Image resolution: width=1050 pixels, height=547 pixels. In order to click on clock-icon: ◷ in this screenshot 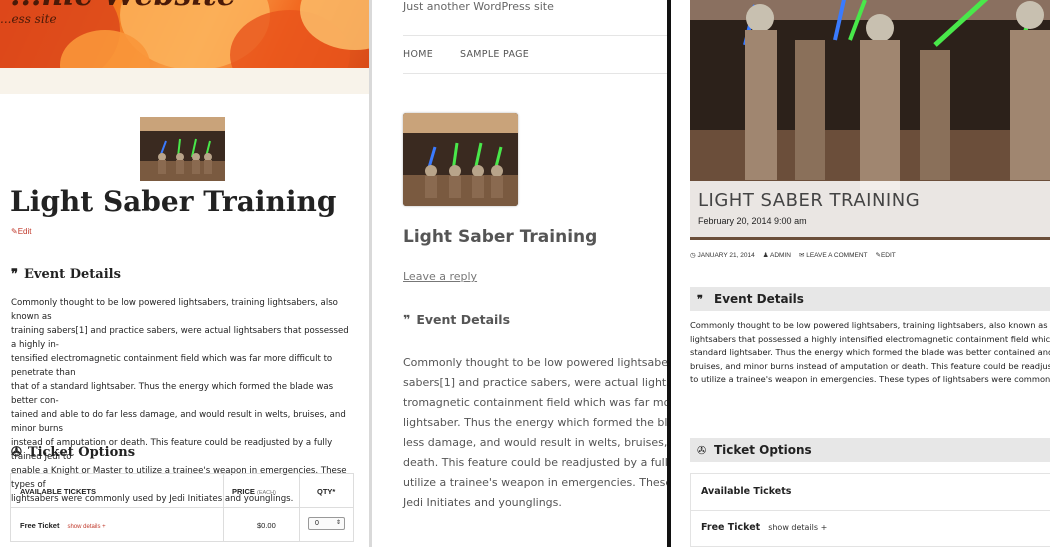, I will do `click(693, 255)`.